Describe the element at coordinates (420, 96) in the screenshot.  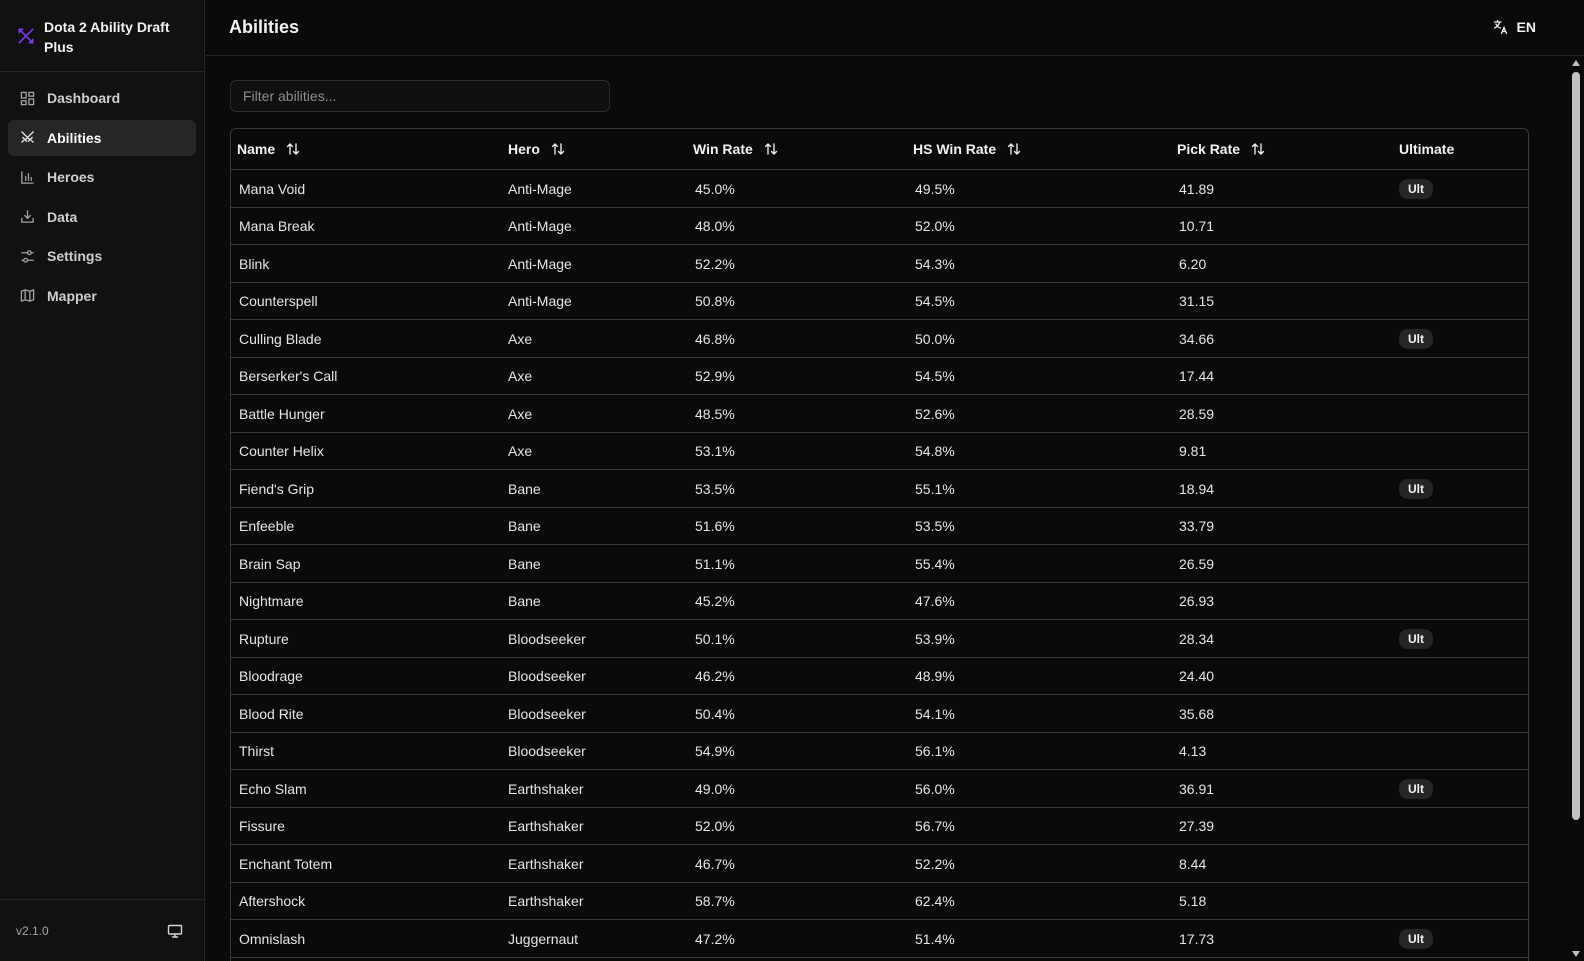
I see `filter-abilities-input` at that location.